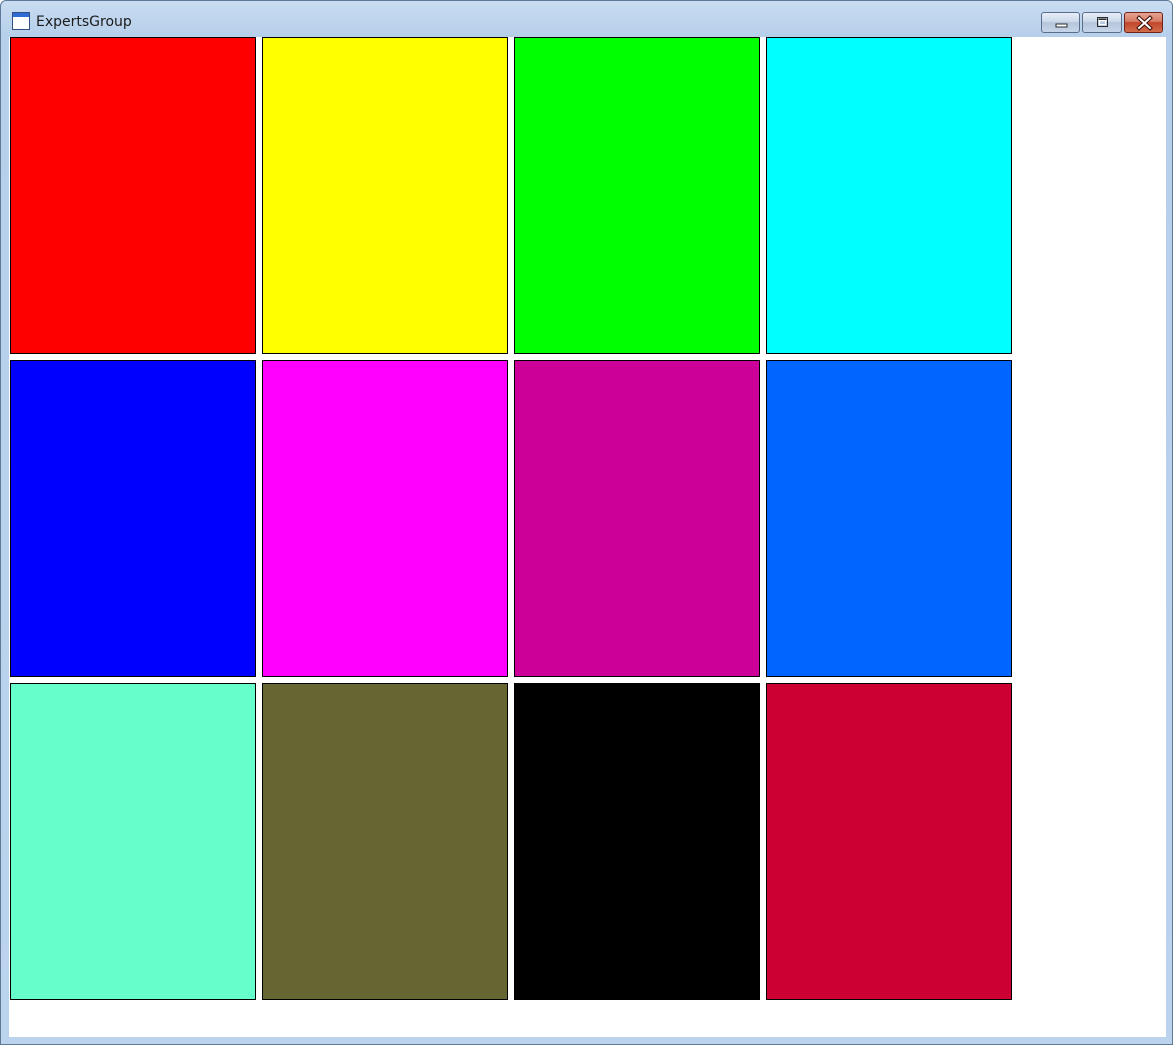 This screenshot has height=1045, width=1173. What do you see at coordinates (586, 19) in the screenshot?
I see `title-bar: ExpertsGroup` at bounding box center [586, 19].